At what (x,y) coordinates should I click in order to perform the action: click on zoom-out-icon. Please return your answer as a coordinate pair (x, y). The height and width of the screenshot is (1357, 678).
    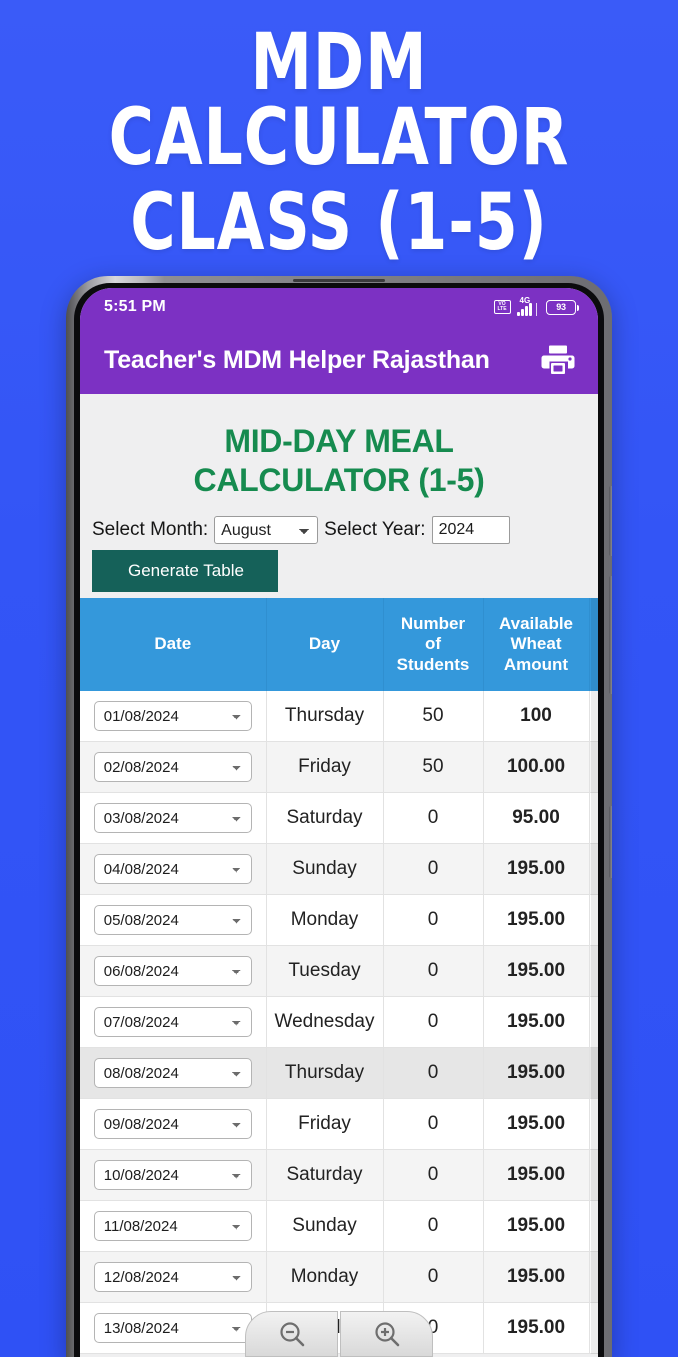
    Looking at the image, I should click on (291, 1334).